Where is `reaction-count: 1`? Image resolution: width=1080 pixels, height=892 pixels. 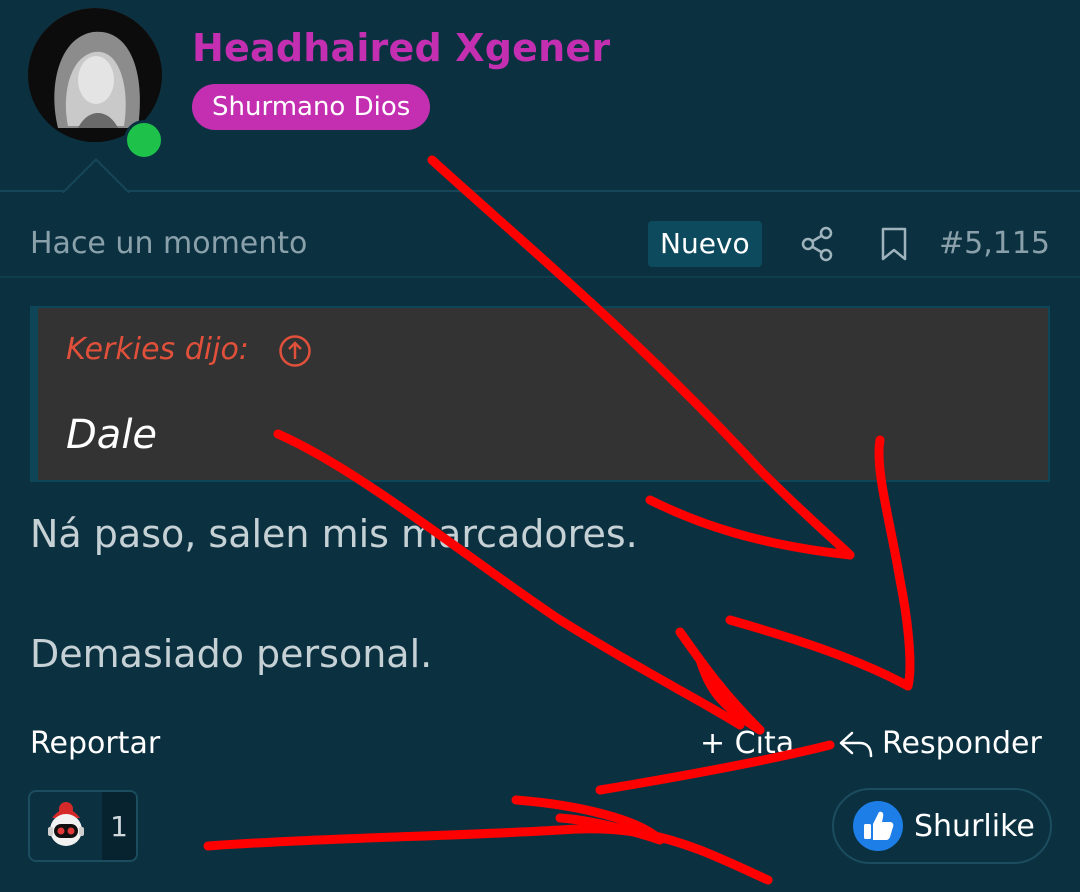 reaction-count: 1 is located at coordinates (119, 826).